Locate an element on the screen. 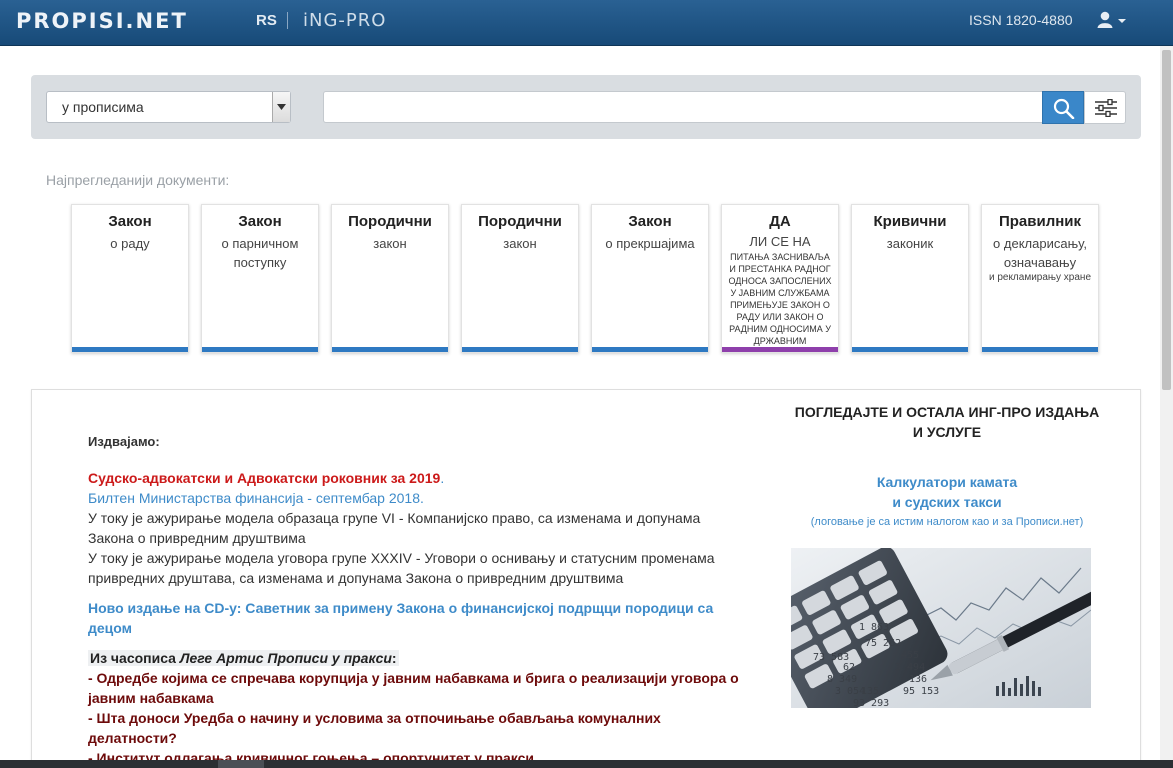  calculators-link: Калкулатори камата и судских такси is located at coordinates (947, 492).